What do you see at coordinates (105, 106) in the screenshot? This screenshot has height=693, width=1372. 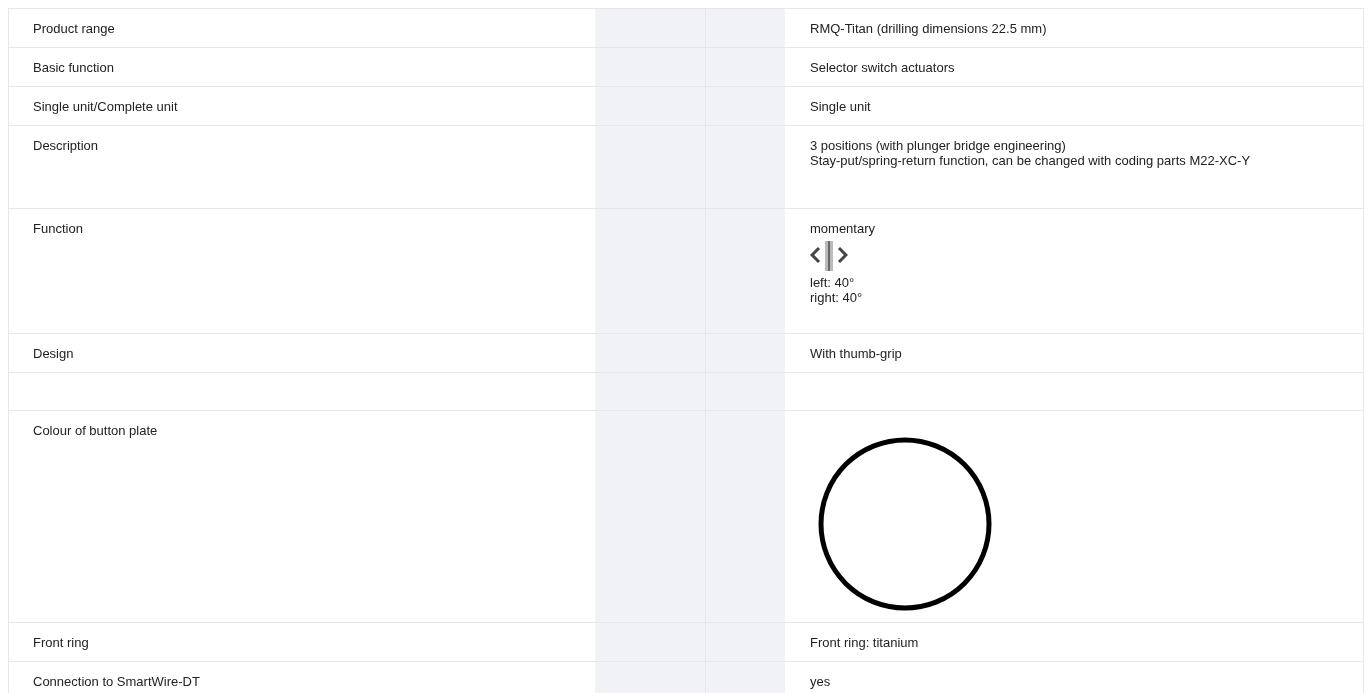 I see `property-label: Single unit/Complete unit` at bounding box center [105, 106].